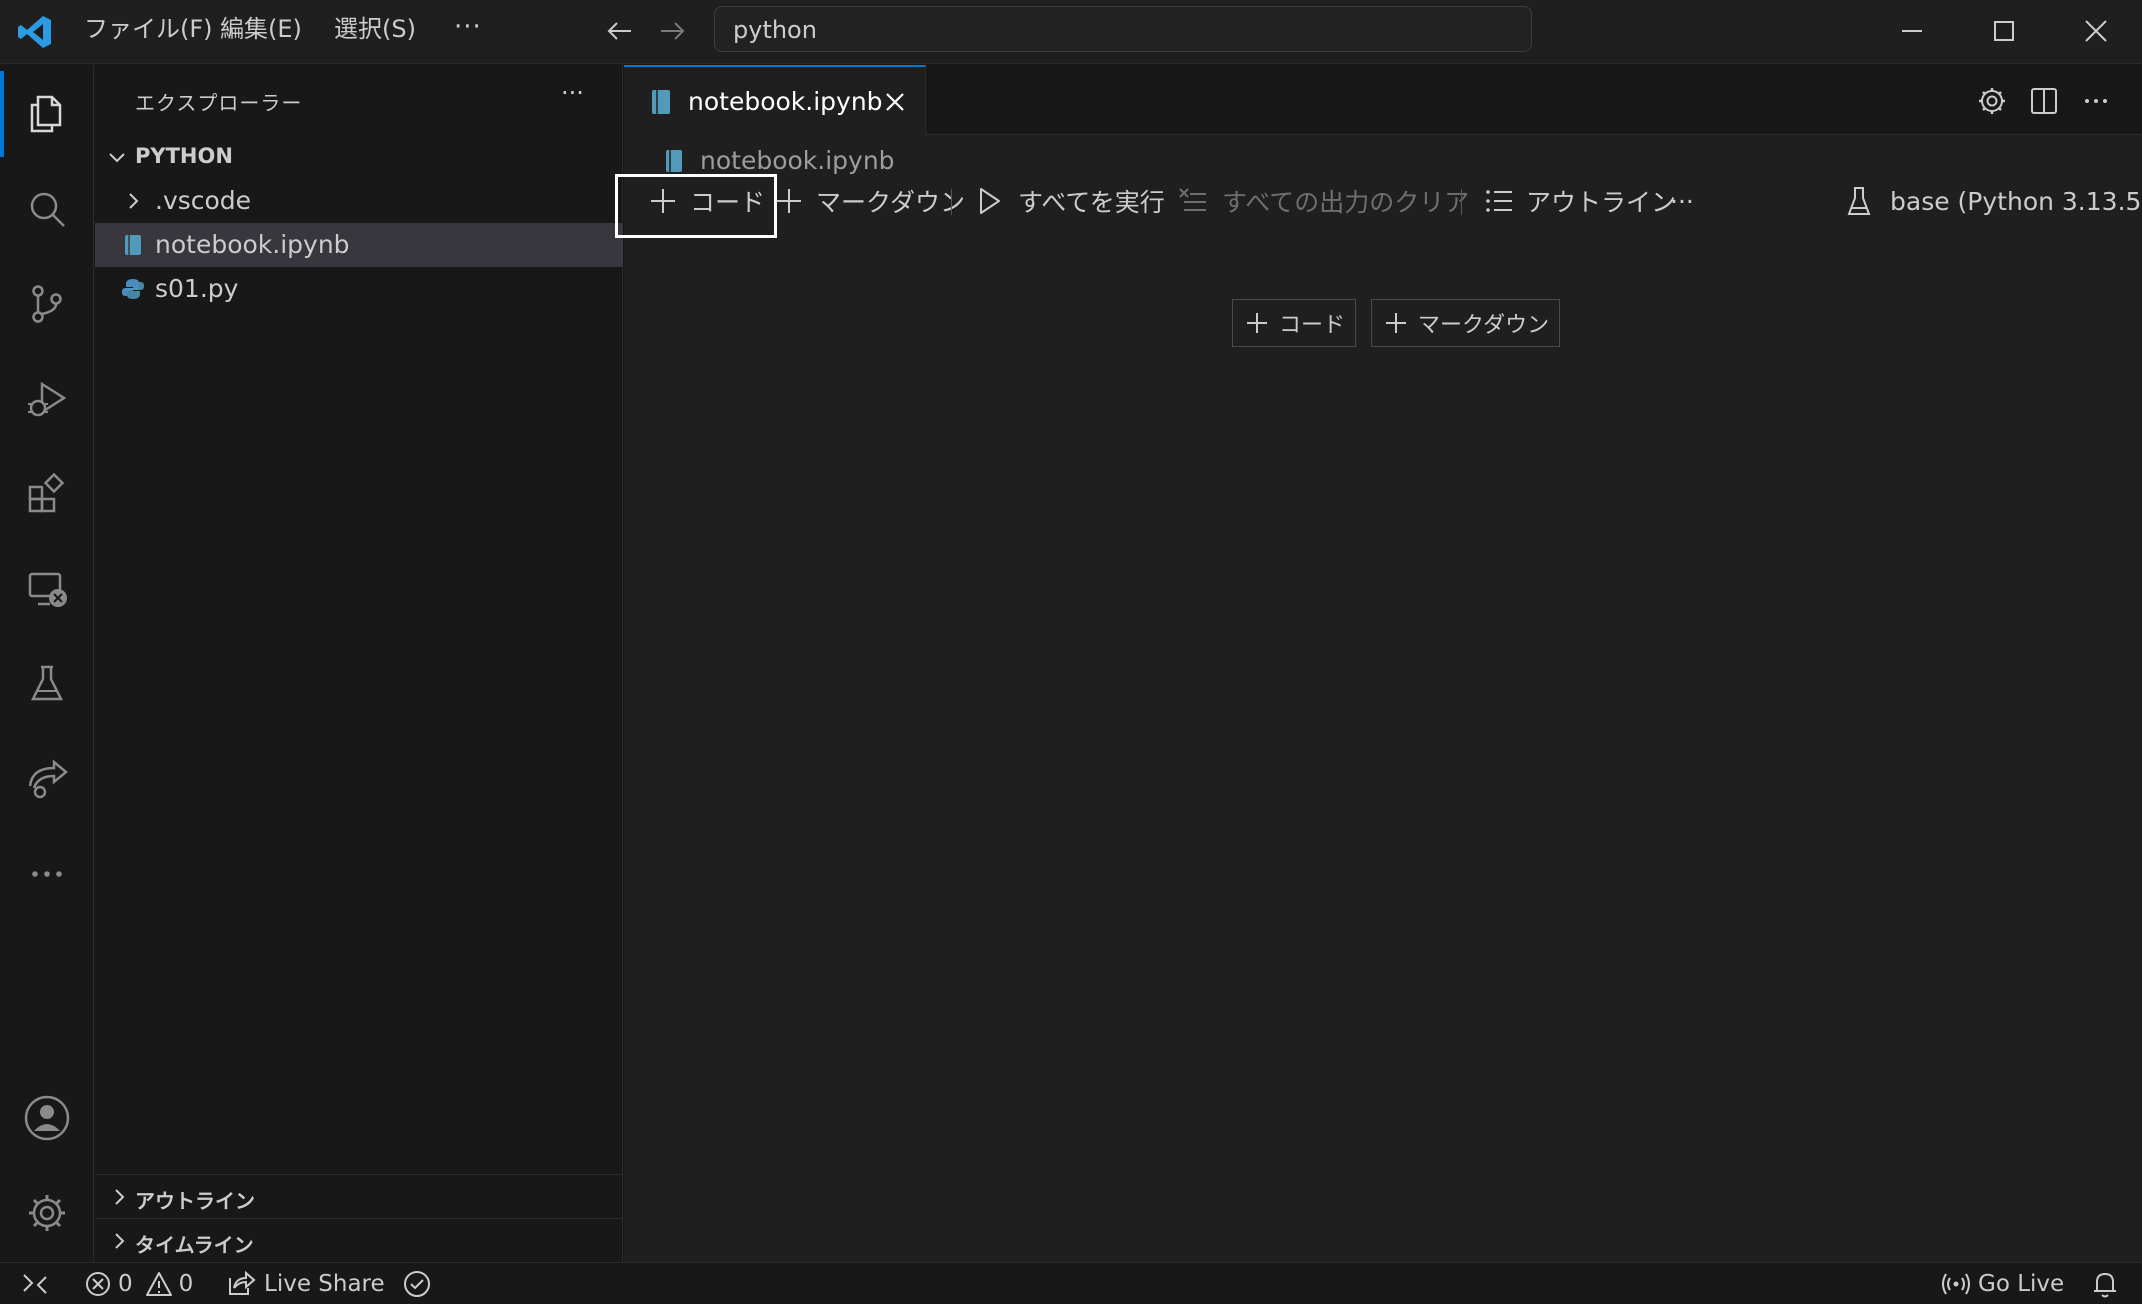  Describe the element at coordinates (359, 1240) in the screenshot. I see `timeline-section-header: タイムライン` at that location.